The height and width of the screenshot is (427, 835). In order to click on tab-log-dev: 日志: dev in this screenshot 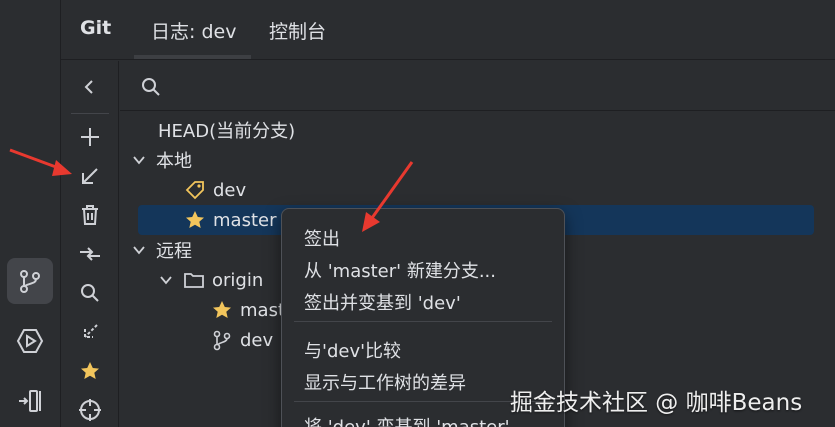, I will do `click(193, 30)`.